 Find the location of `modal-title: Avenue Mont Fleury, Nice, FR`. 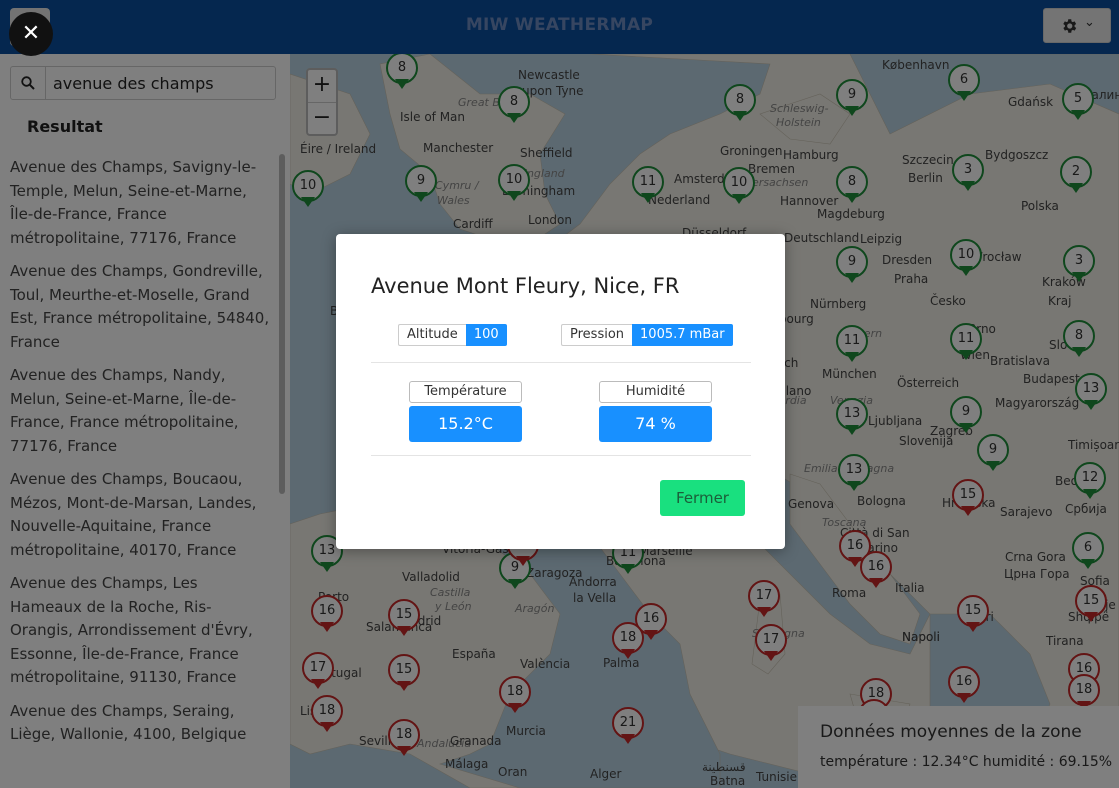

modal-title: Avenue Mont Fleury, Nice, FR is located at coordinates (525, 286).